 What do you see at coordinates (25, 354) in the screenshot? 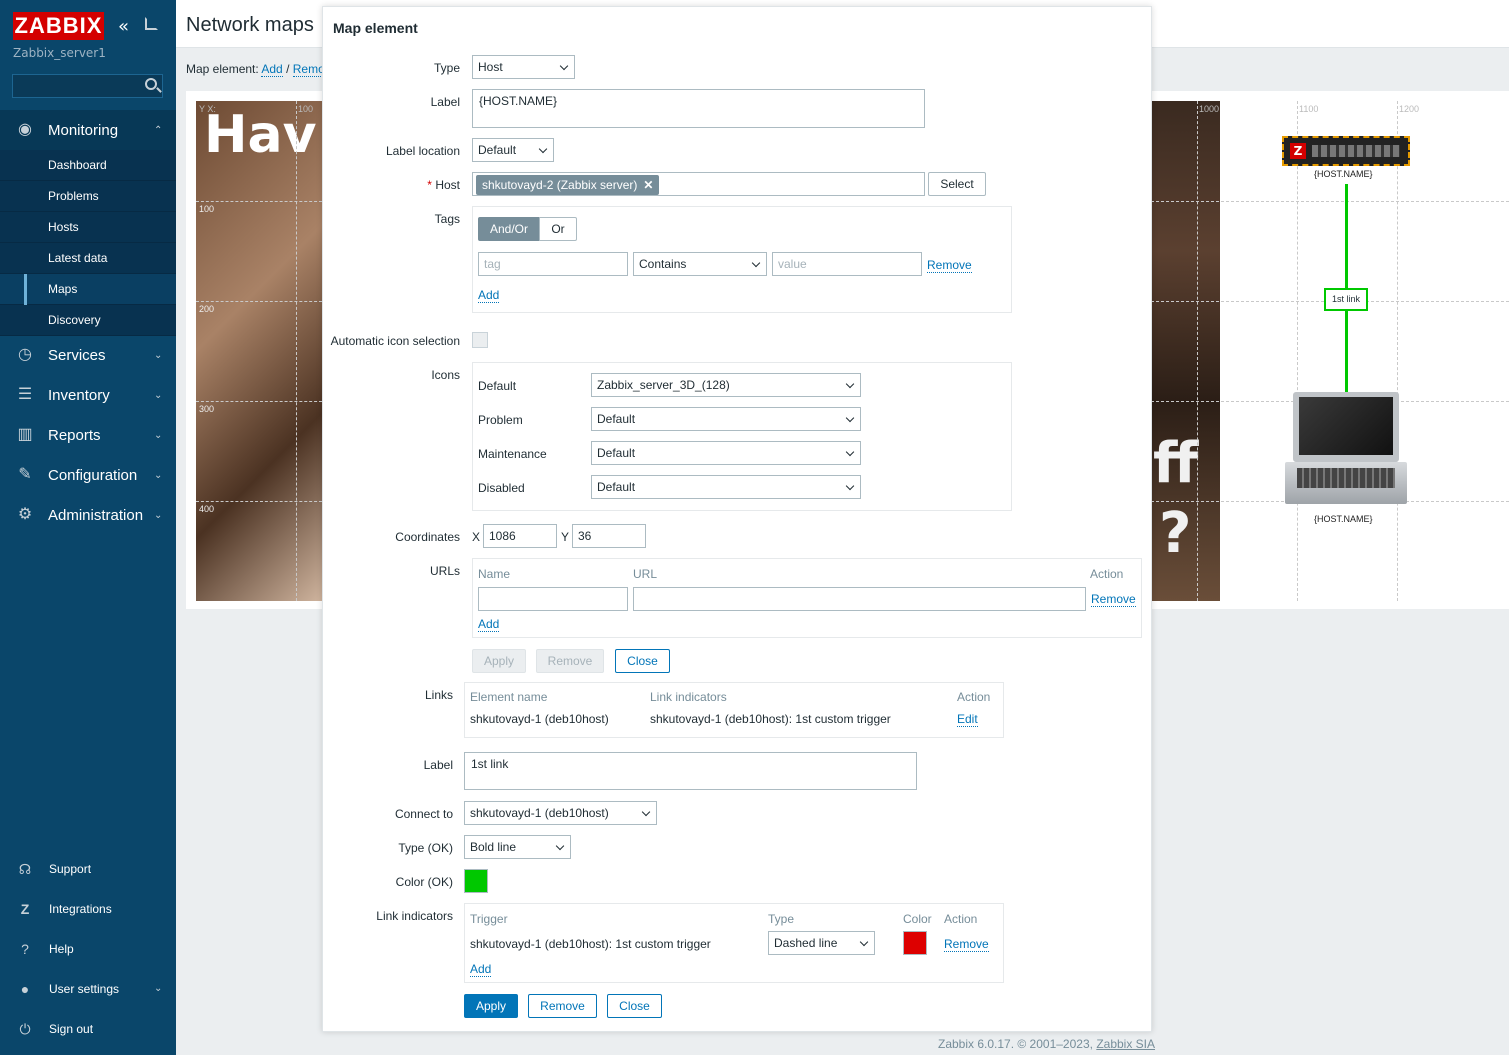
I see `clock-icon: ◷` at bounding box center [25, 354].